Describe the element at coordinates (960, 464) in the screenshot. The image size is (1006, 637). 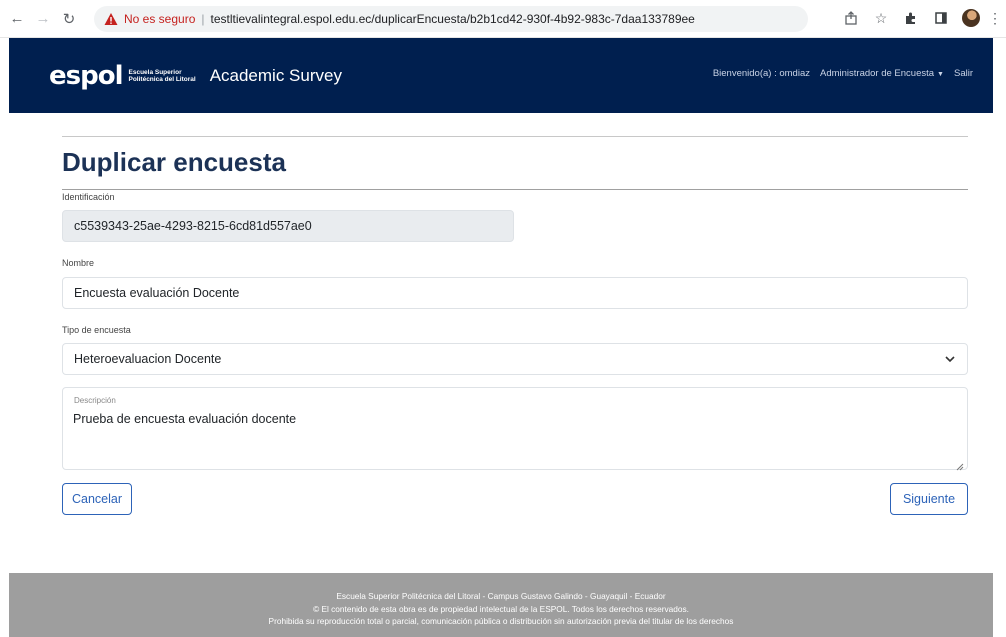
I see `resize-handle-icon` at that location.